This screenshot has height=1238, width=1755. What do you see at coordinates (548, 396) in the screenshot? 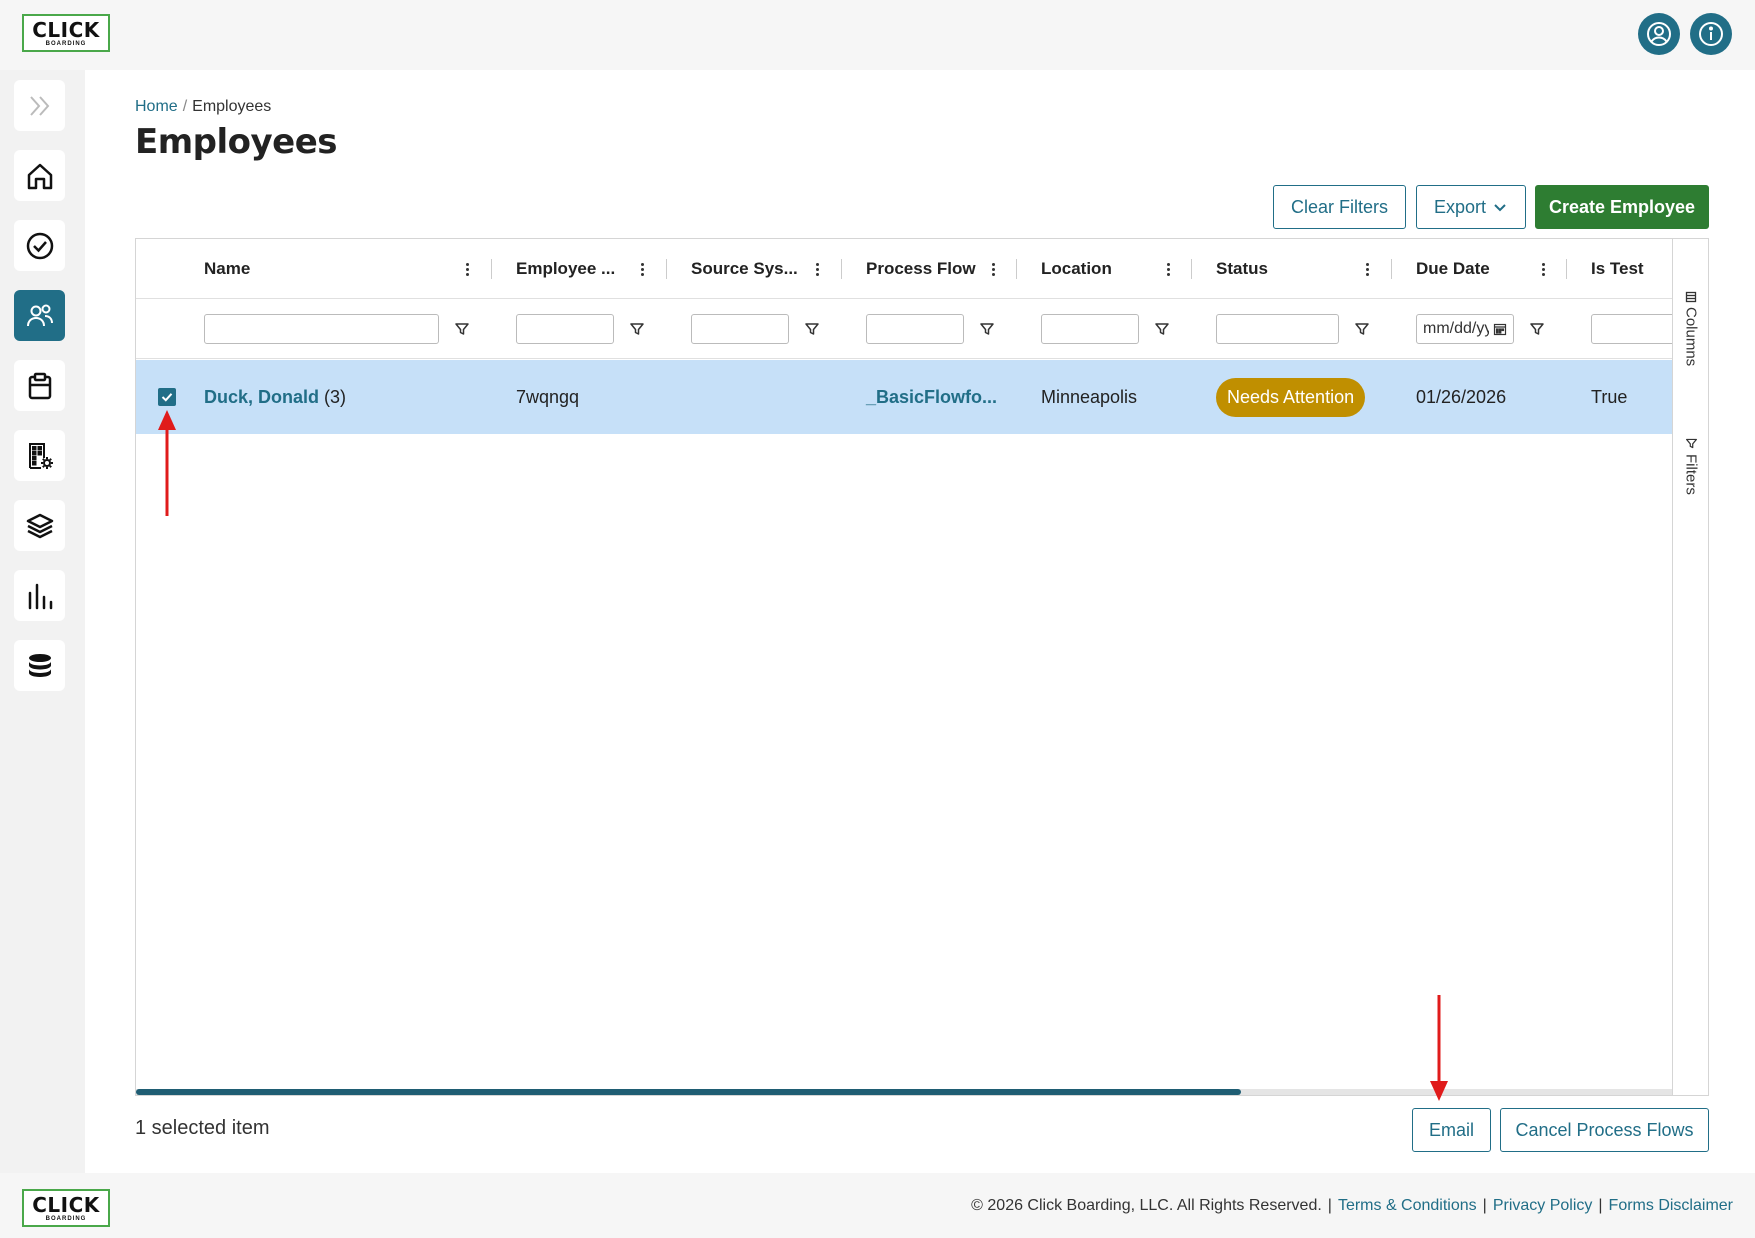
I see `employee-id-cell: 7wqngq` at bounding box center [548, 396].